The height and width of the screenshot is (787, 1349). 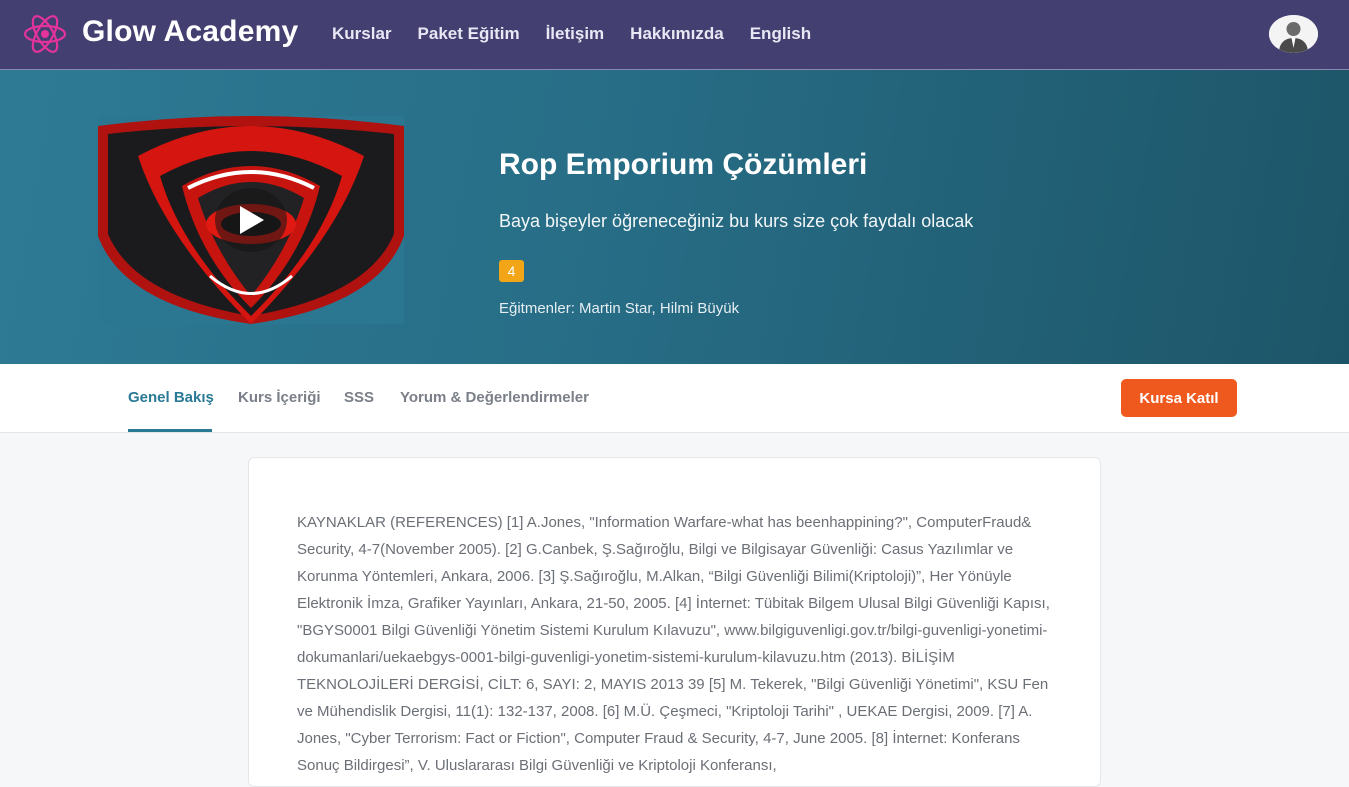 What do you see at coordinates (494, 397) in the screenshot?
I see `tab-yorum-degerlendirmeler: Yorum & Değerlendirmeler` at bounding box center [494, 397].